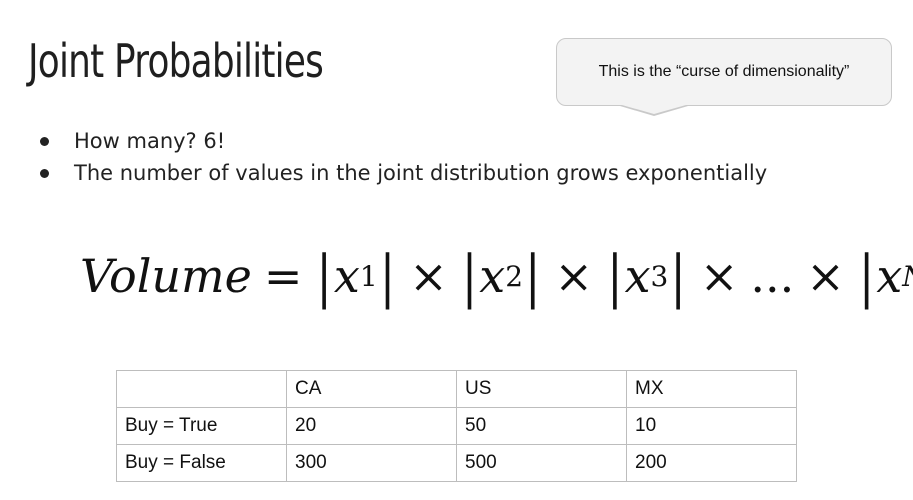 The width and height of the screenshot is (913, 500). I want to click on formula-equals: =, so click(283, 276).